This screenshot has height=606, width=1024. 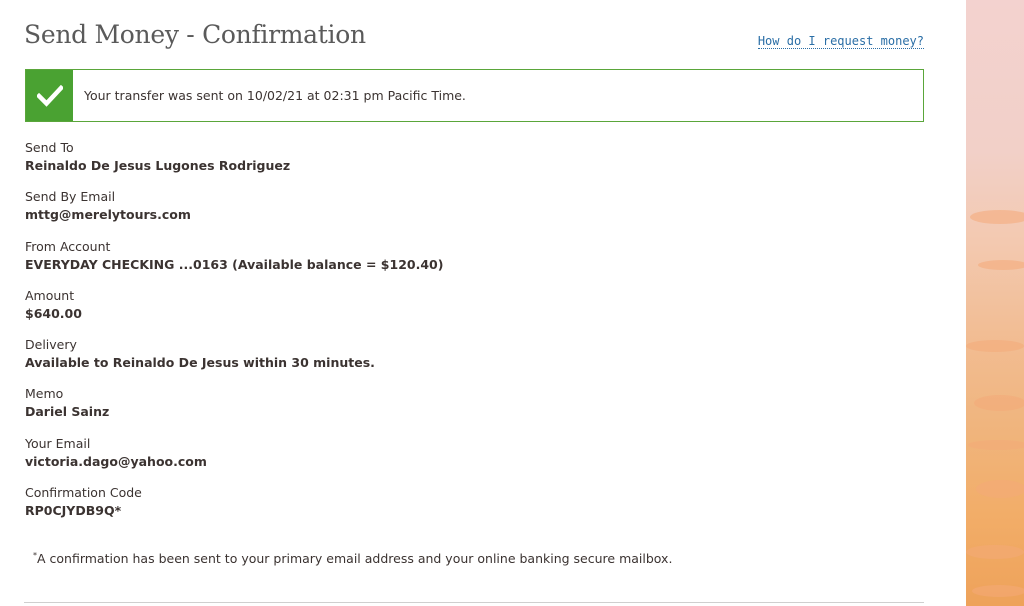 I want to click on detail-confirmation-code: Confirmation Code RP0CJYDB9Q*, so click(x=465, y=509).